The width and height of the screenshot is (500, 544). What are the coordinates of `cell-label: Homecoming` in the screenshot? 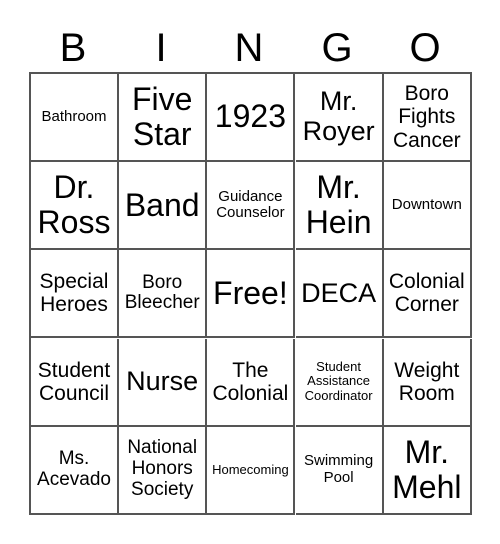 It's located at (250, 469).